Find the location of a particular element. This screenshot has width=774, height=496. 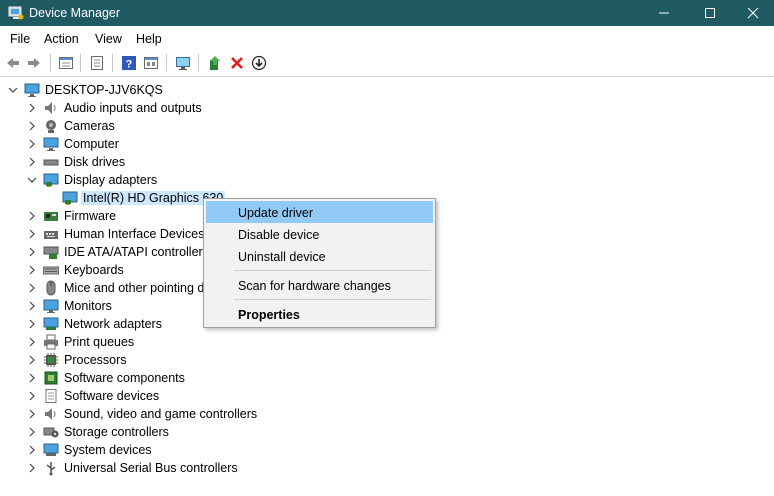

hid-icon is located at coordinates (51, 235).